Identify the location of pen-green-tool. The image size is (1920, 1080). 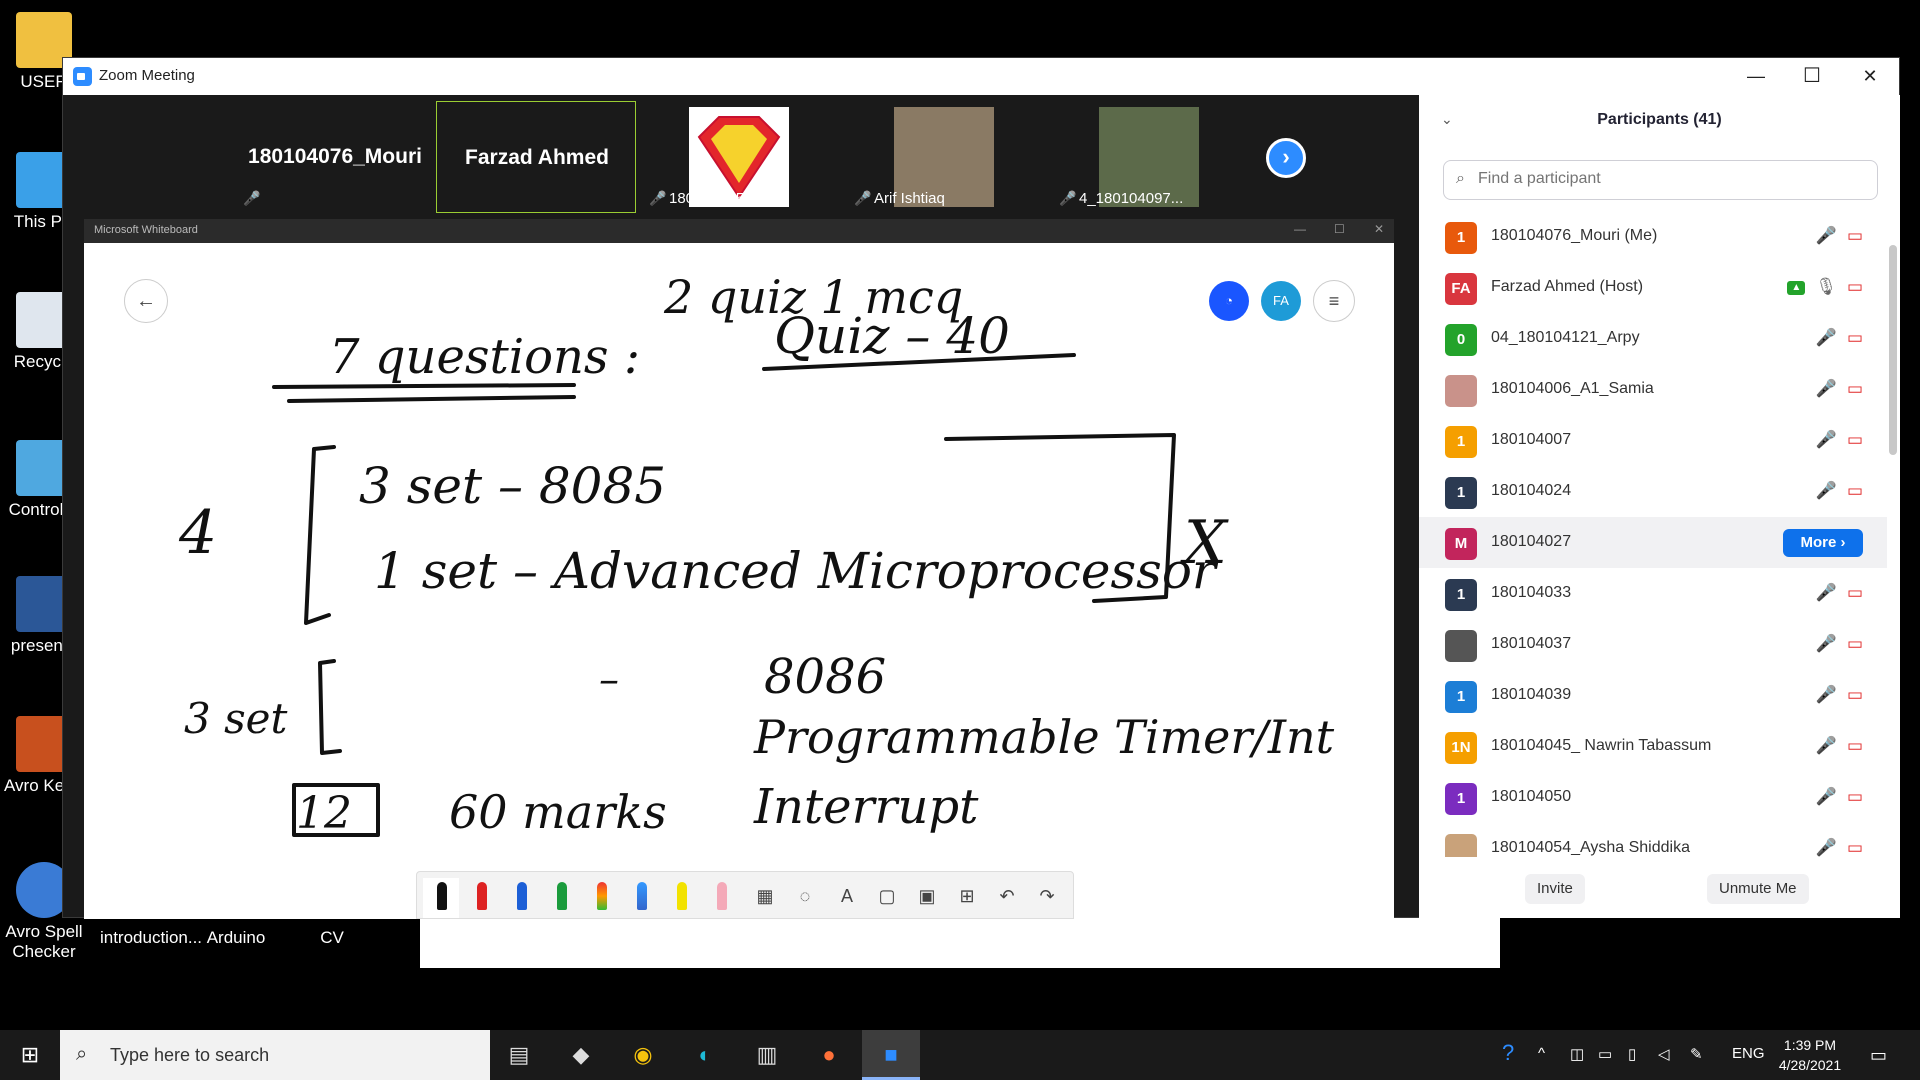
(561, 898).